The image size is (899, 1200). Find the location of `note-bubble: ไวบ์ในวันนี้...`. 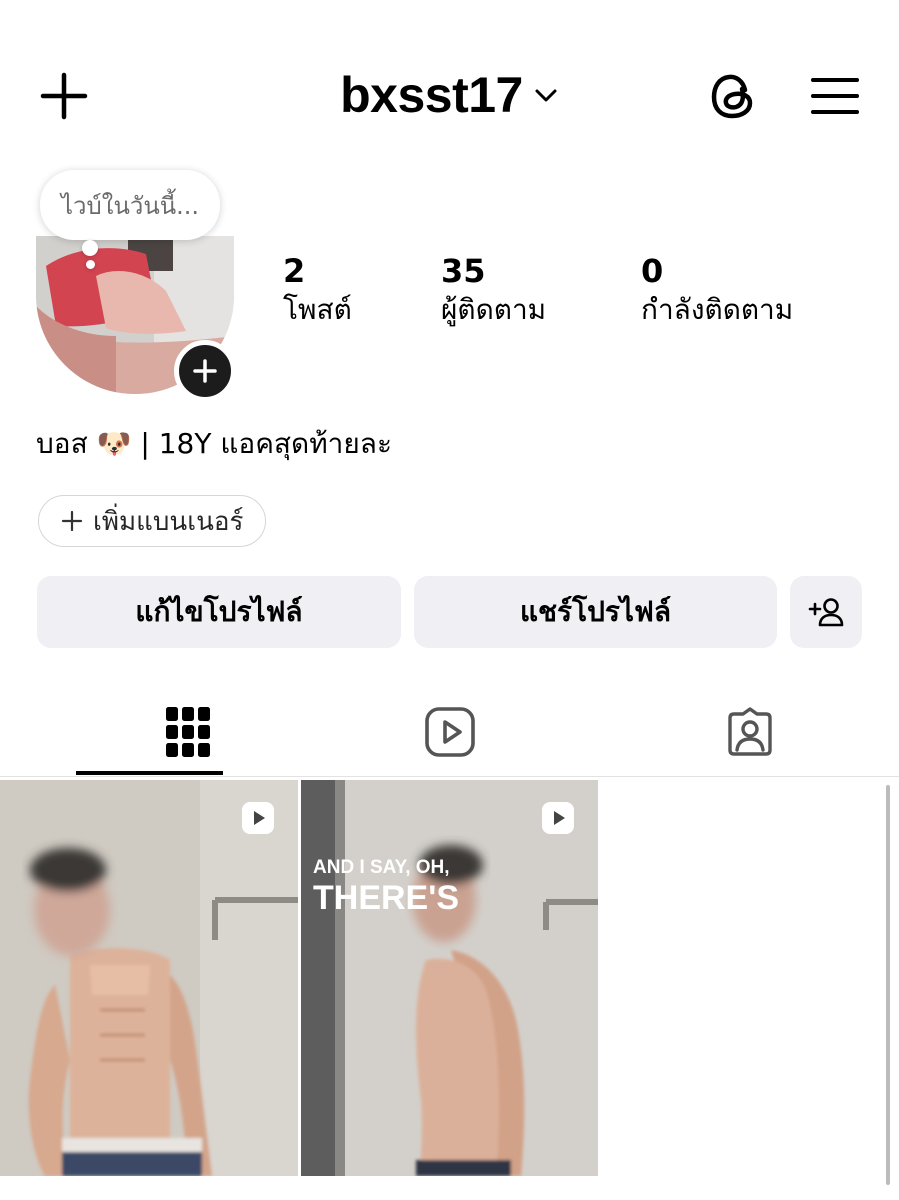

note-bubble: ไวบ์ในวันนี้... is located at coordinates (130, 205).